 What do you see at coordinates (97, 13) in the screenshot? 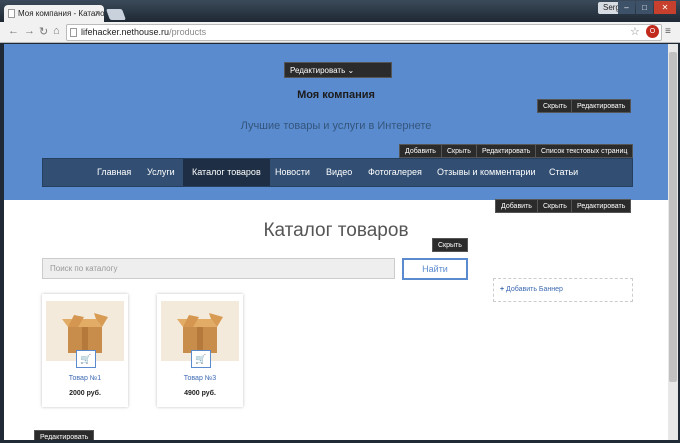
I see `tab-close-icon: ×` at bounding box center [97, 13].